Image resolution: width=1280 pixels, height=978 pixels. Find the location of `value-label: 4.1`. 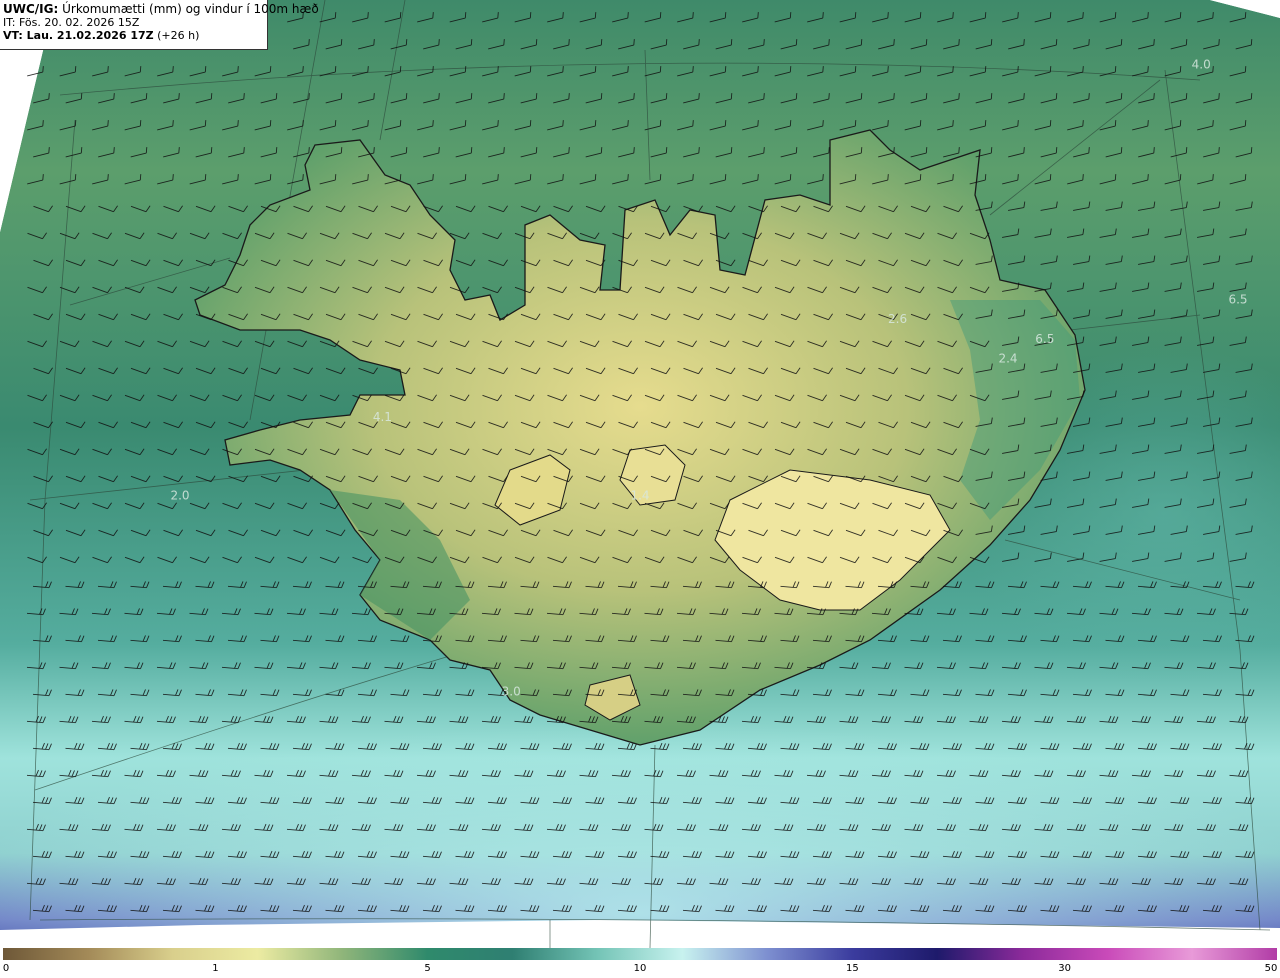

value-label: 4.1 is located at coordinates (382, 417).